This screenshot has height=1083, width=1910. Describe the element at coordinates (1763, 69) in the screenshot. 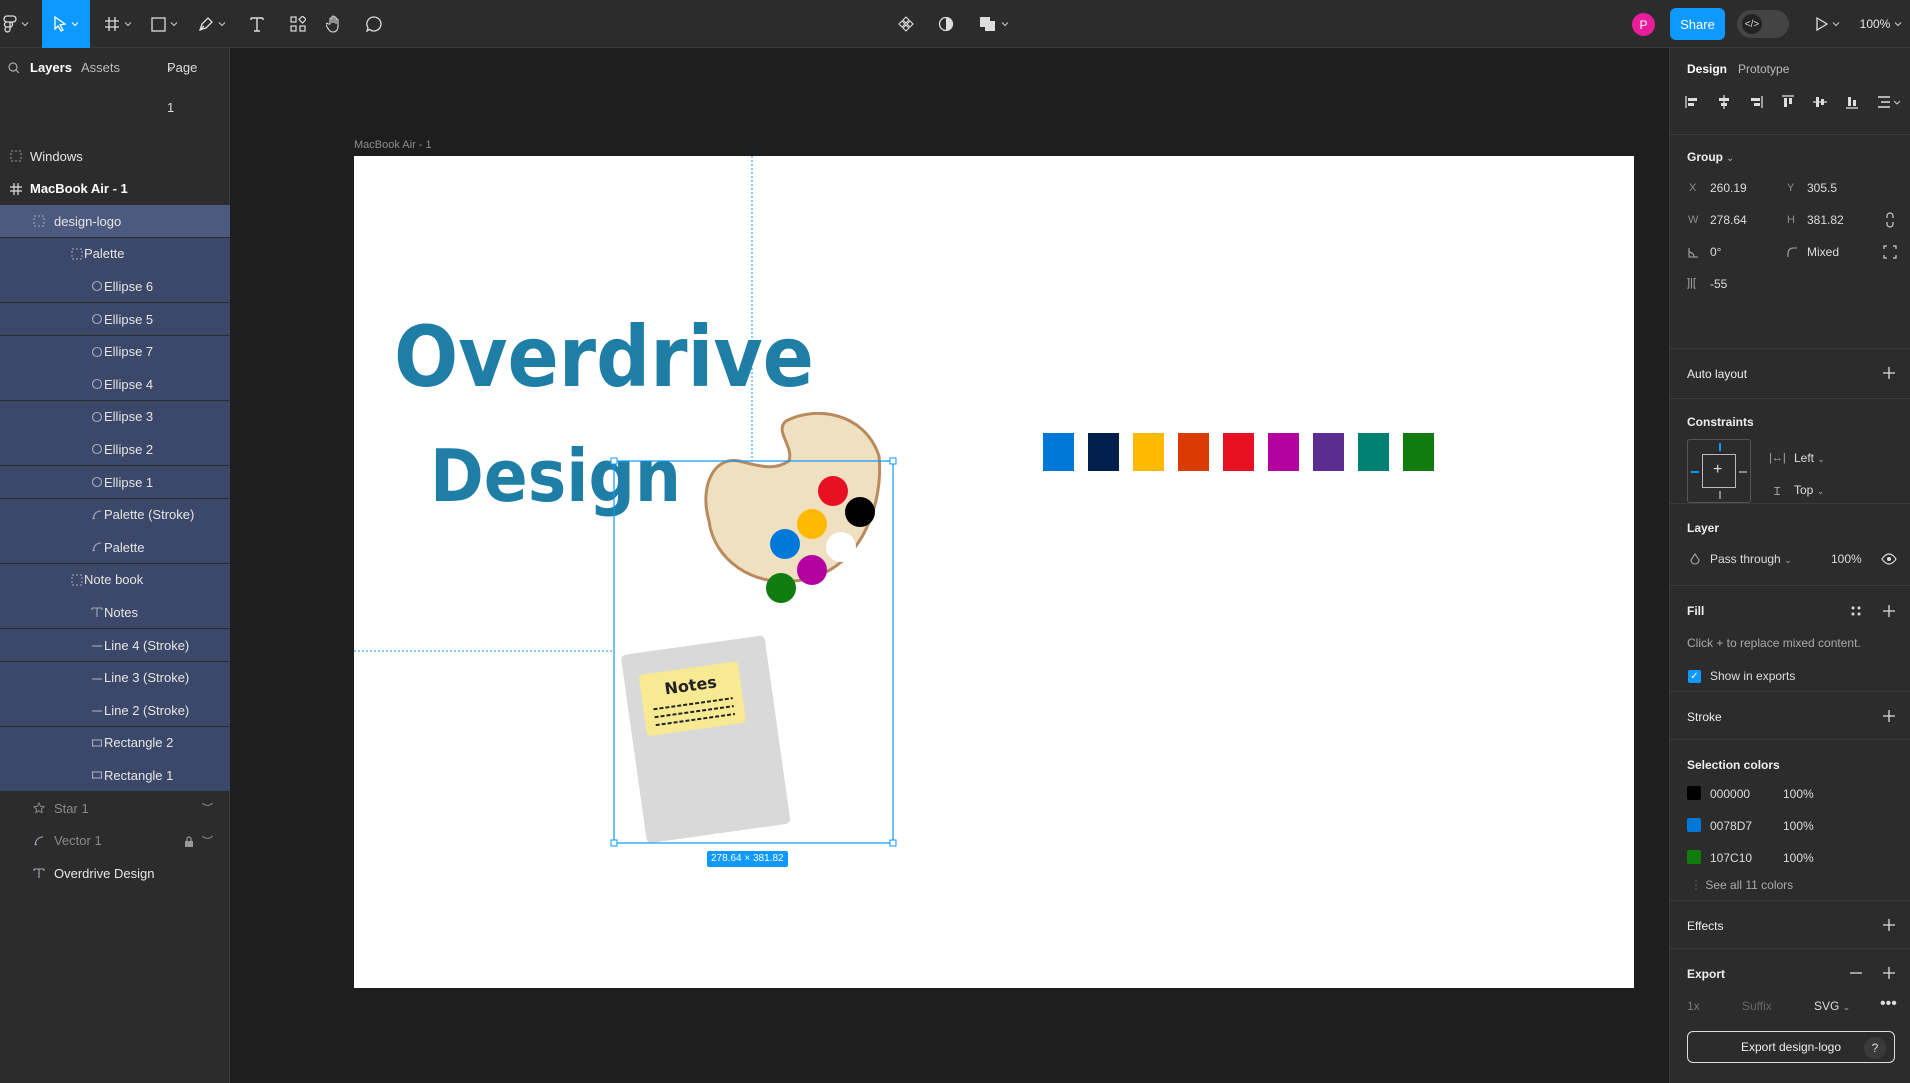

I see `tab-prototype: Prototype` at that location.